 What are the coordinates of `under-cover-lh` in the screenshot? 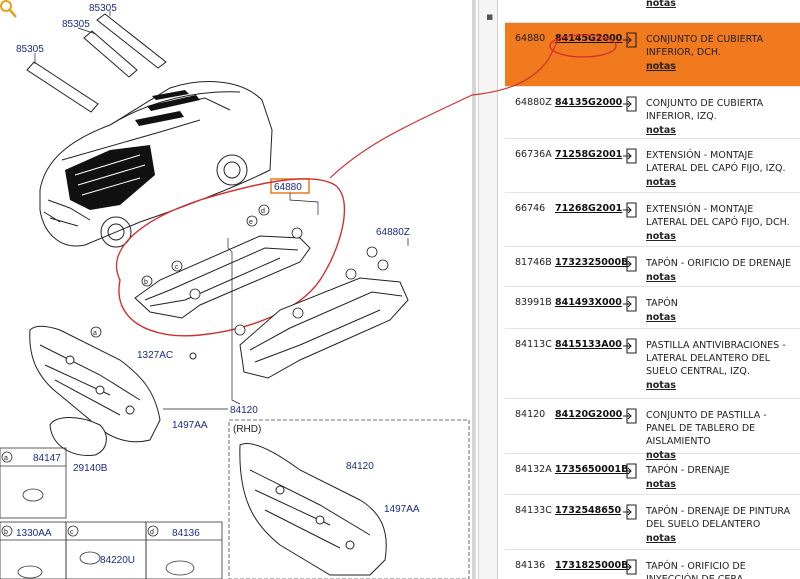 It's located at (324, 328).